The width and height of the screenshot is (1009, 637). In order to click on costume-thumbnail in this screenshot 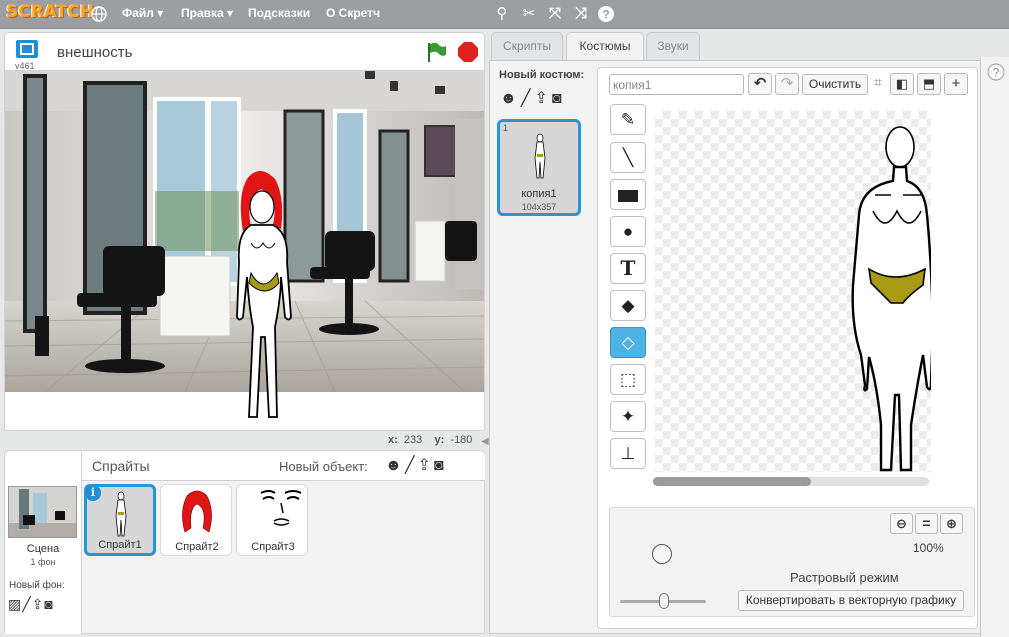, I will do `click(540, 156)`.